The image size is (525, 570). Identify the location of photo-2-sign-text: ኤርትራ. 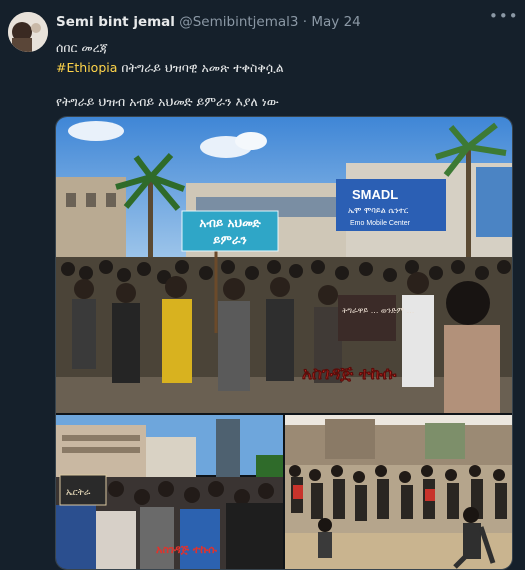
(78, 493).